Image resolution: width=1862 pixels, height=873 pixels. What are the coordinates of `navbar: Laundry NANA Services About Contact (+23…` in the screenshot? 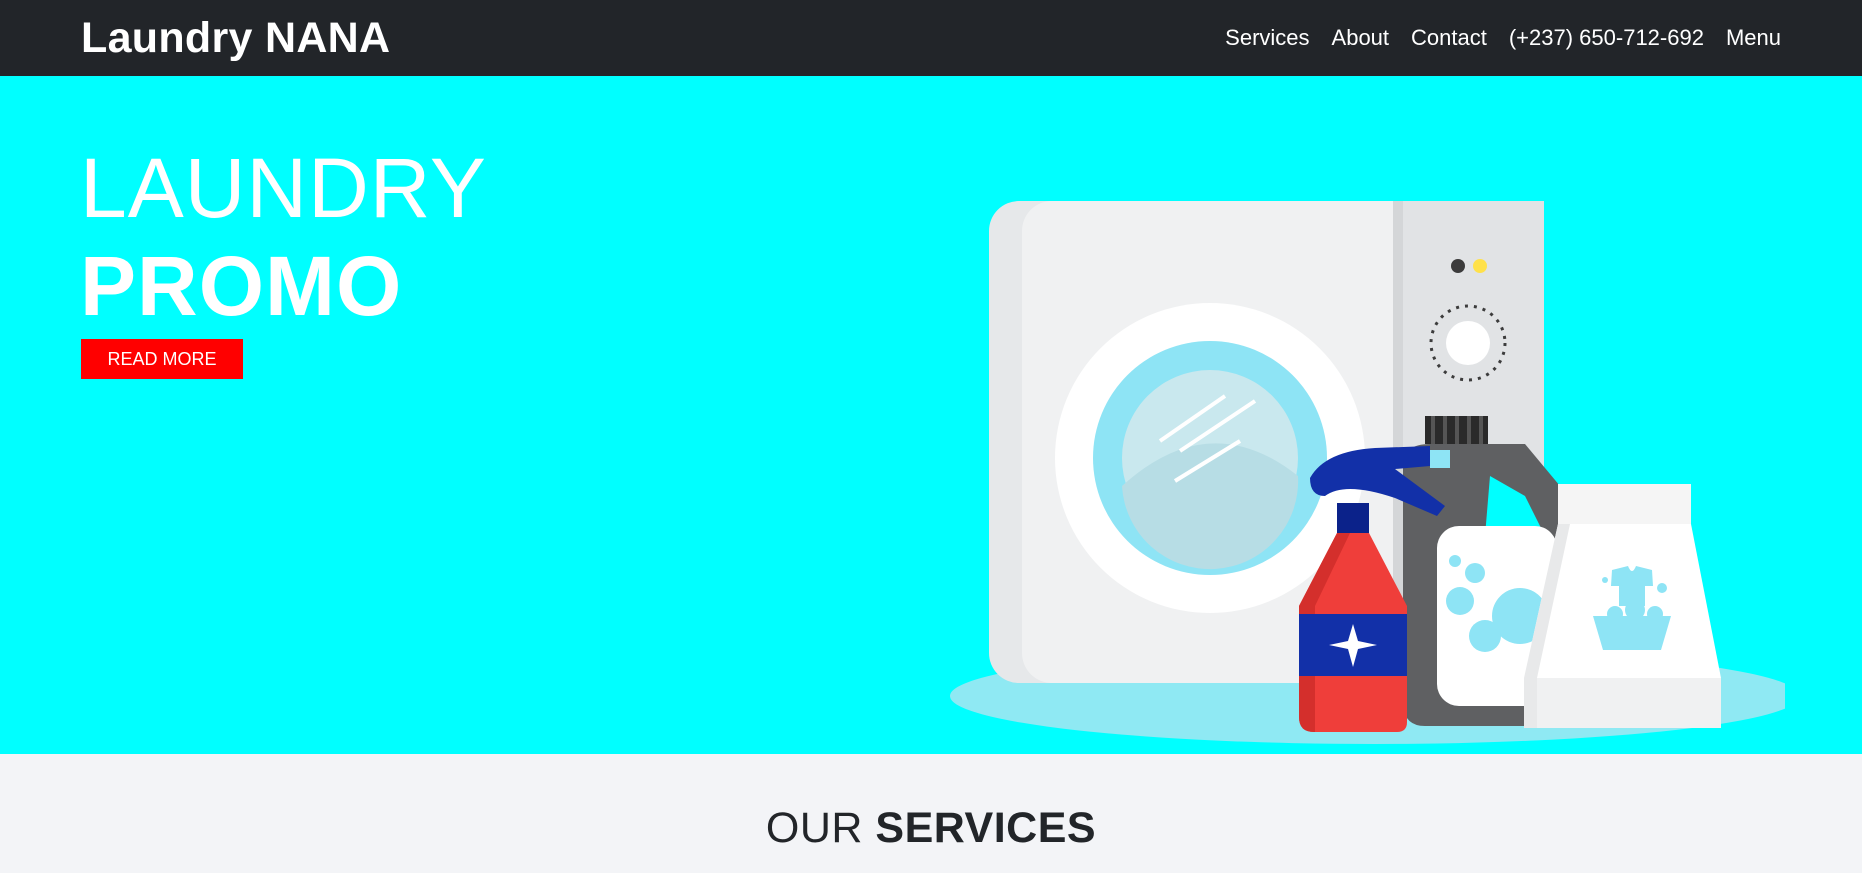 It's located at (931, 38).